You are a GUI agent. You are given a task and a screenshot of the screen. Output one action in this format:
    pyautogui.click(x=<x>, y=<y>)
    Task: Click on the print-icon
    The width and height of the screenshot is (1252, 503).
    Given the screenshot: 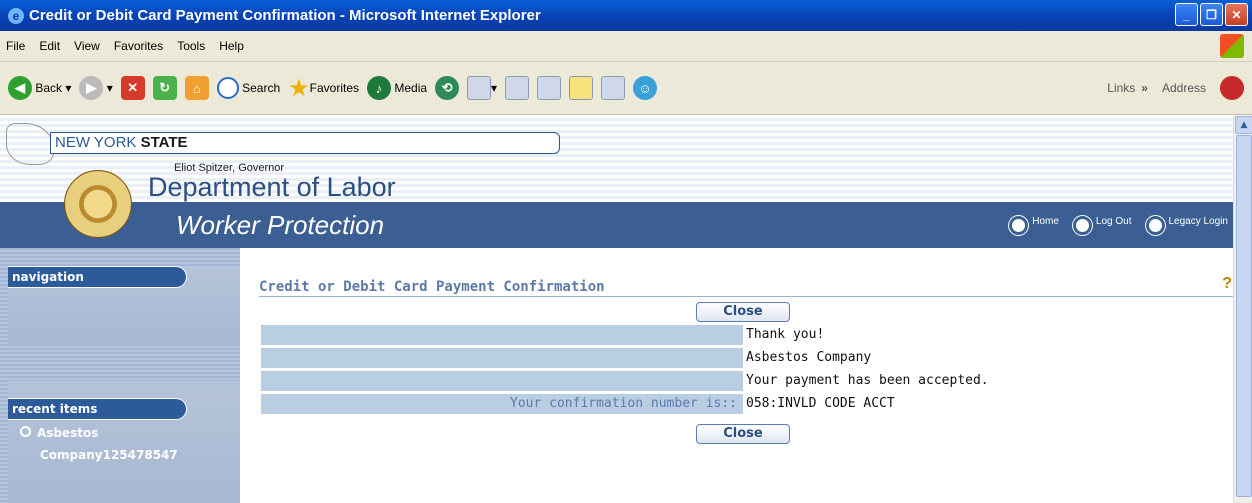 What is the action you would take?
    pyautogui.click(x=517, y=88)
    